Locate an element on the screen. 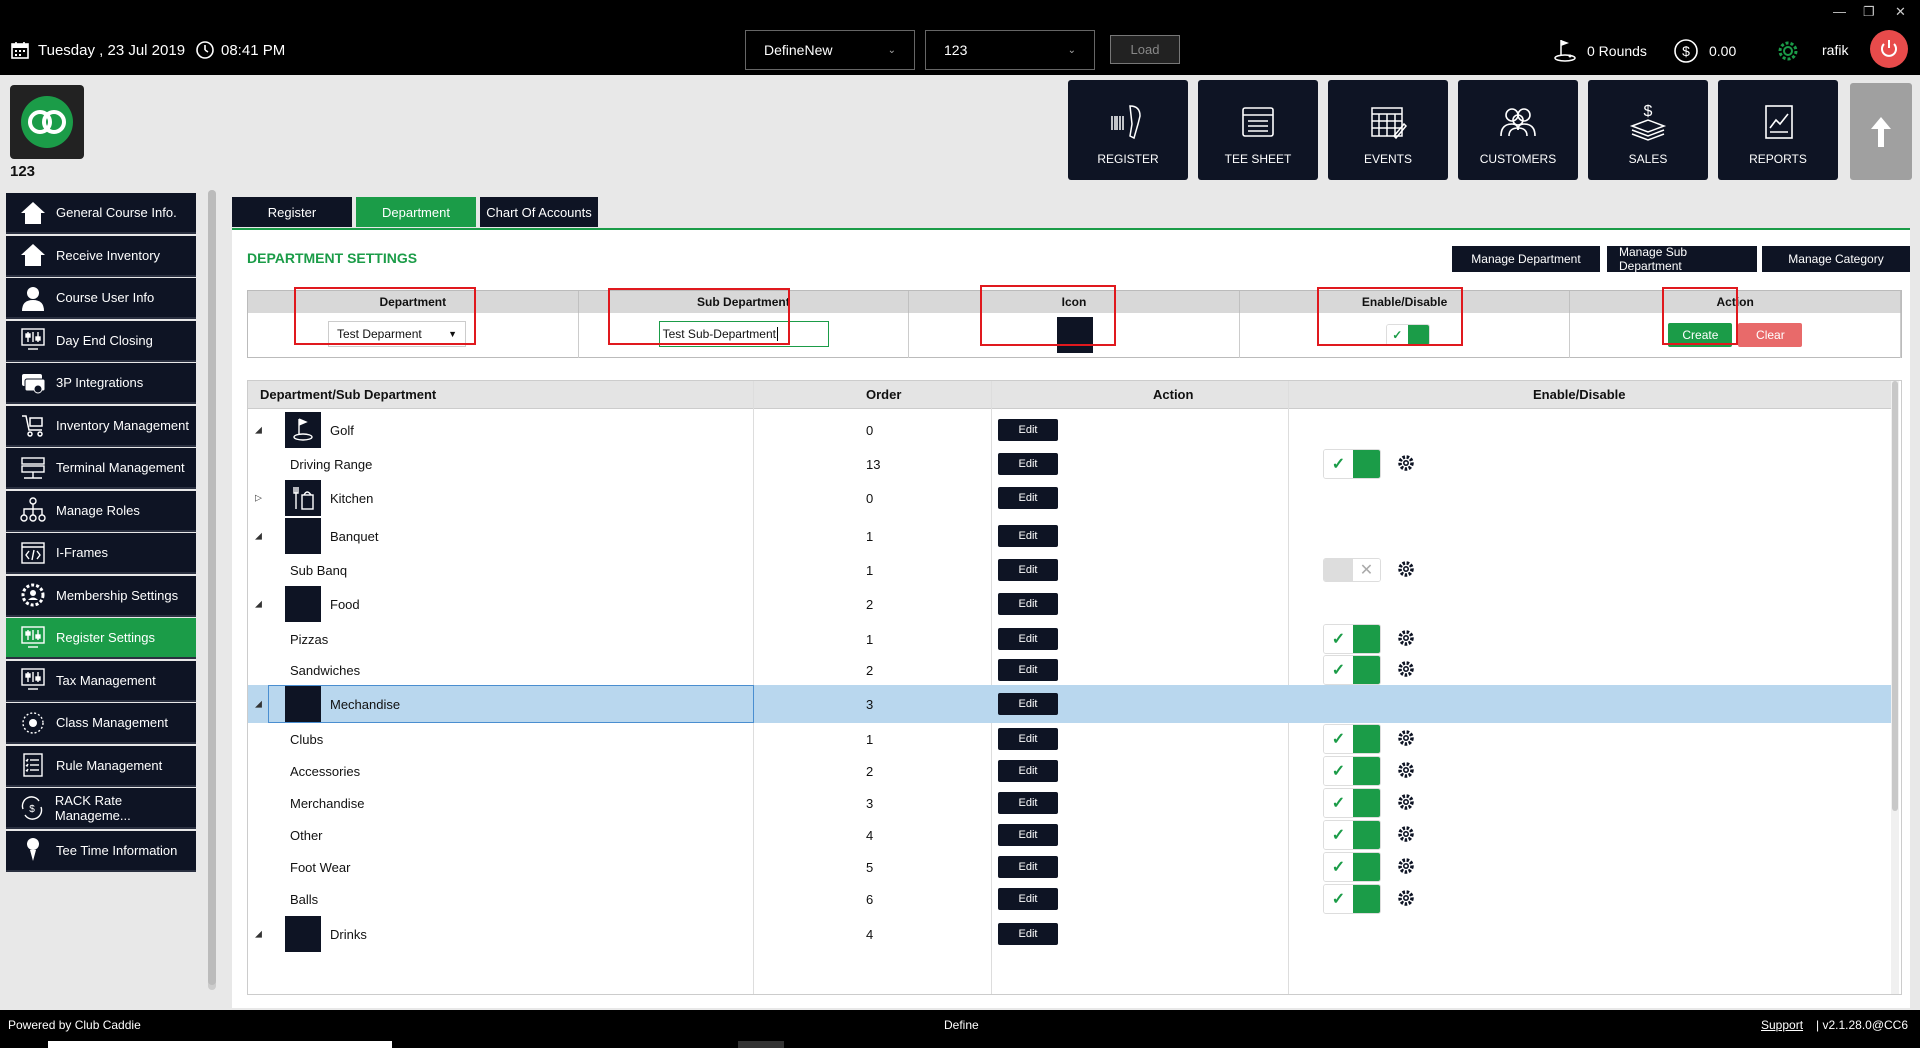  support-link: Support is located at coordinates (1782, 1025).